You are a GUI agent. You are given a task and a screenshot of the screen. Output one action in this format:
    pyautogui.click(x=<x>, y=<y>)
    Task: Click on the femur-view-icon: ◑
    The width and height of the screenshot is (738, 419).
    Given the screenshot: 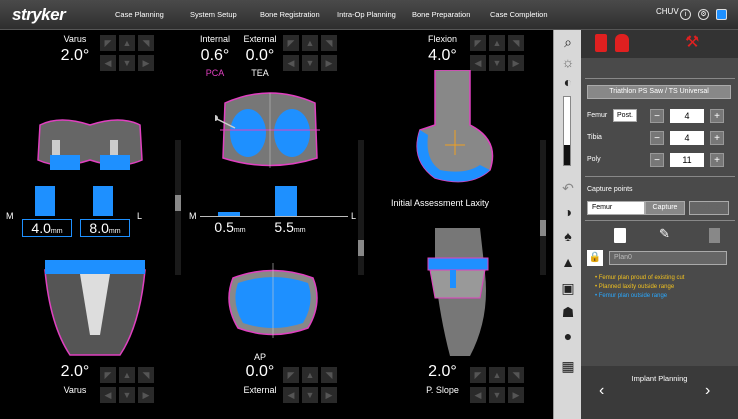 What is the action you would take?
    pyautogui.click(x=568, y=212)
    